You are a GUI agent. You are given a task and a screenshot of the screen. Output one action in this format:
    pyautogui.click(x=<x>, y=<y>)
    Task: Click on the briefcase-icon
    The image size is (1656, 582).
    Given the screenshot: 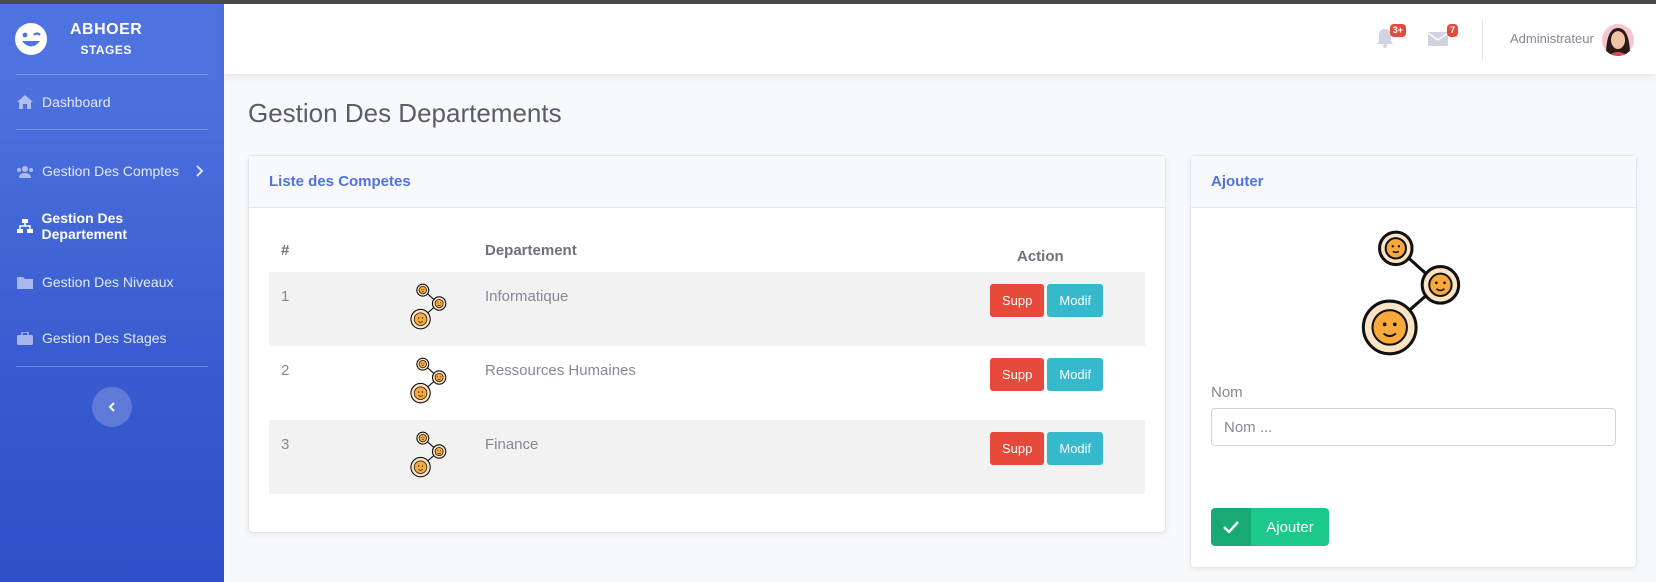 What is the action you would take?
    pyautogui.click(x=25, y=338)
    